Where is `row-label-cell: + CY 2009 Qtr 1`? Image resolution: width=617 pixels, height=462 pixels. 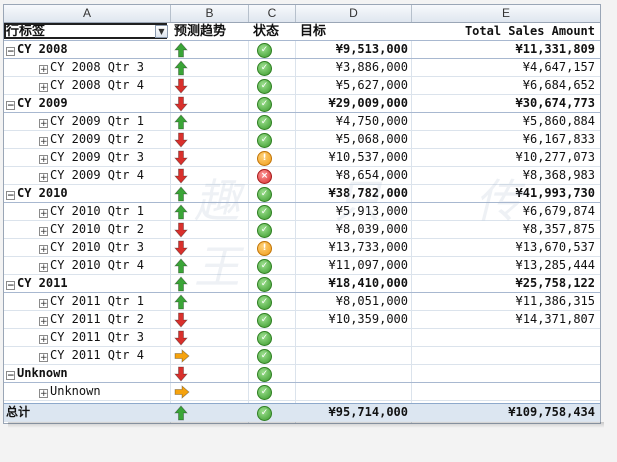
row-label-cell: + CY 2009 Qtr 1 is located at coordinates (87, 121).